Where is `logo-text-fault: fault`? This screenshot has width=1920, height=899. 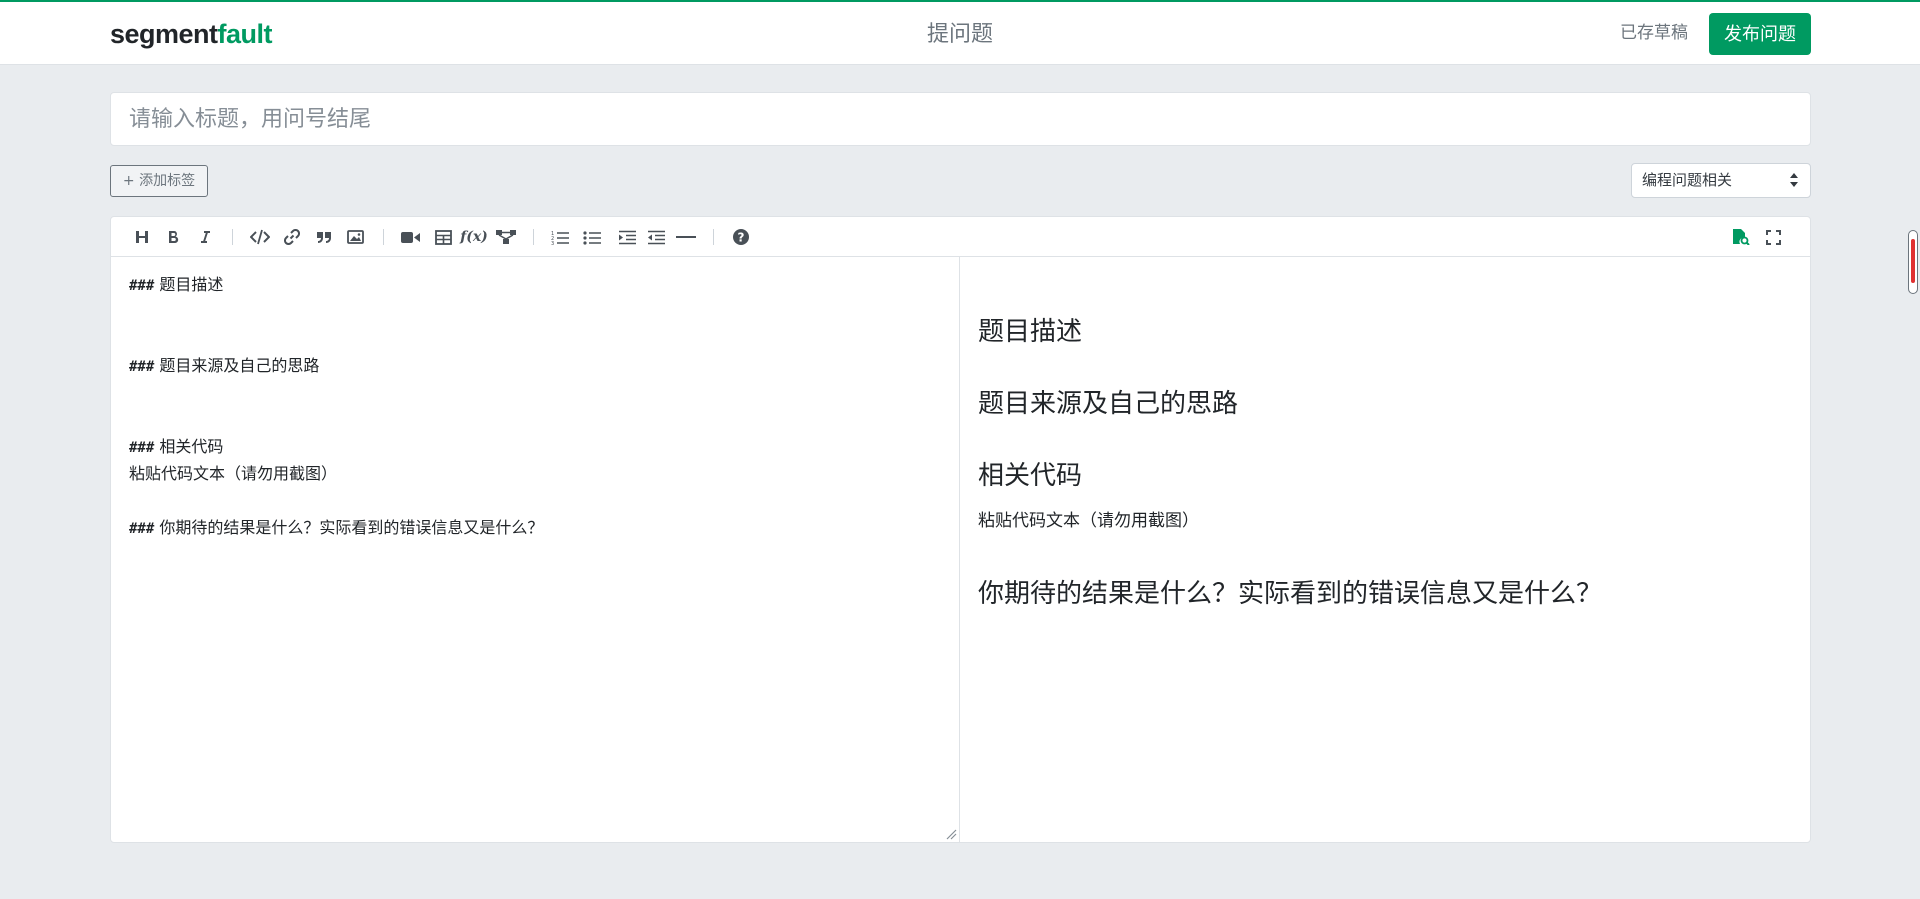 logo-text-fault: fault is located at coordinates (245, 34).